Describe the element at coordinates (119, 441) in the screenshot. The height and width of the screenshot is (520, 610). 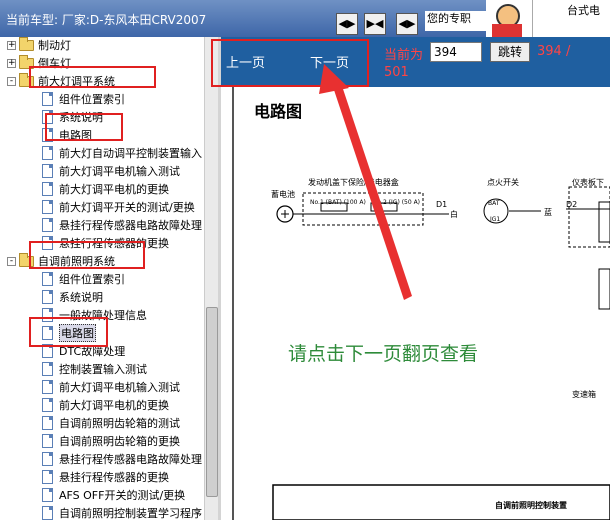
I see `tree-item-label: 自调前照明齿轮箱的更换` at that location.